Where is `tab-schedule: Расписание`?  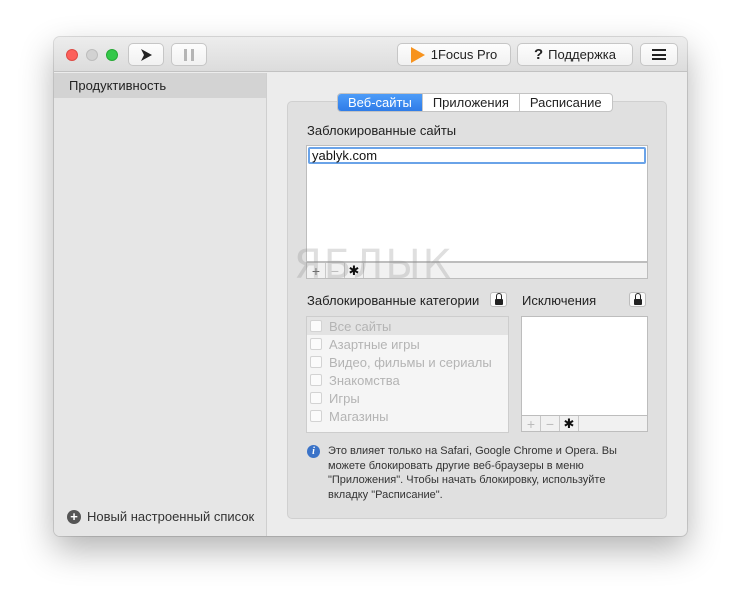 tab-schedule: Расписание is located at coordinates (565, 102).